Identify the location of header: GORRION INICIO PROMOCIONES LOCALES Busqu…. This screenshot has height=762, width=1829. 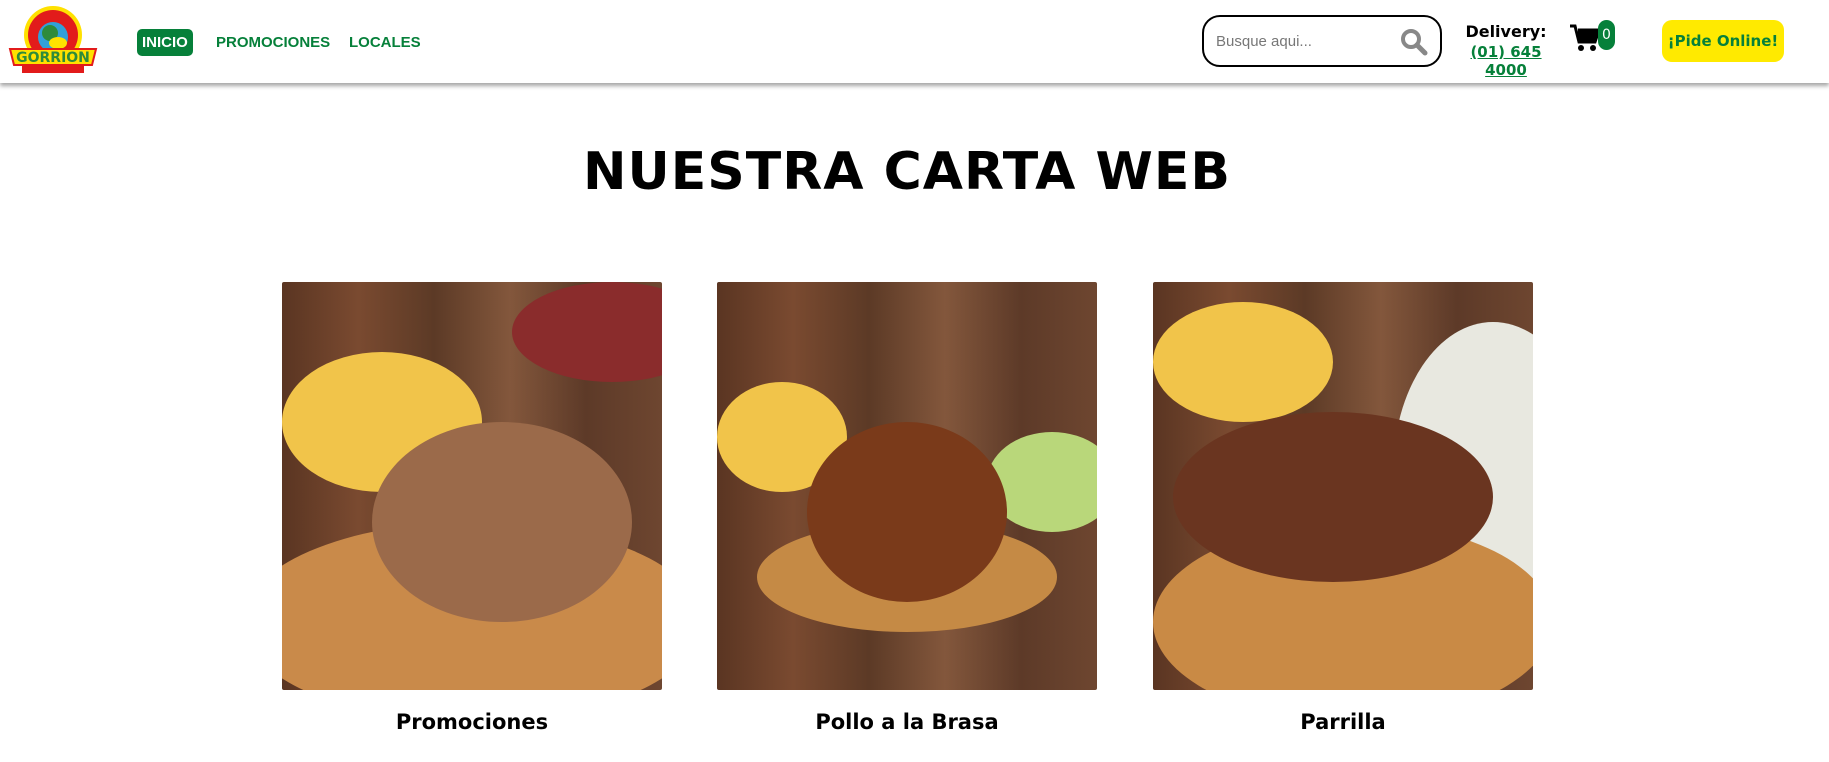
(914, 41).